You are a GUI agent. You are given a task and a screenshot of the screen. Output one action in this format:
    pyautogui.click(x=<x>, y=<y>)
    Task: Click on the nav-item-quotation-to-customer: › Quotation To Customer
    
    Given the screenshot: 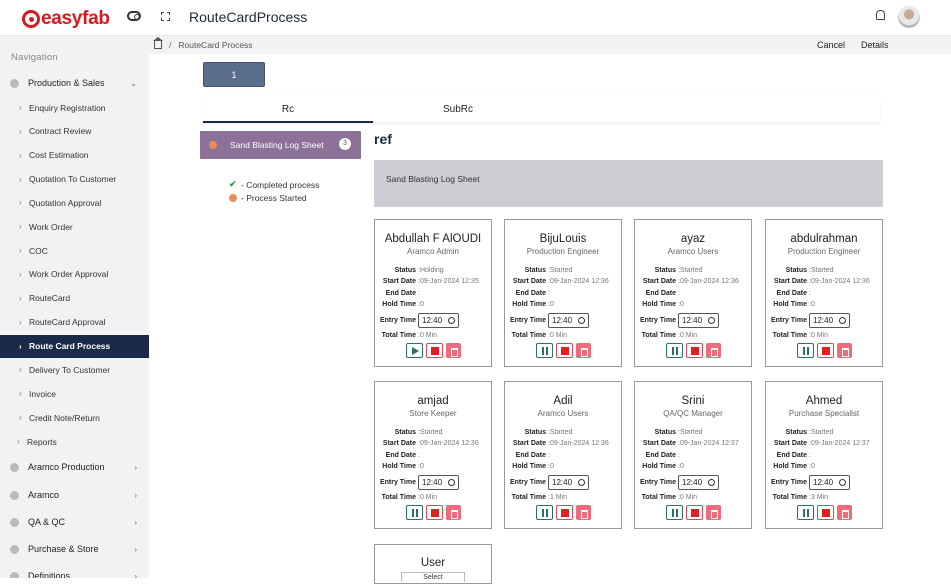 What is the action you would take?
    pyautogui.click(x=74, y=179)
    